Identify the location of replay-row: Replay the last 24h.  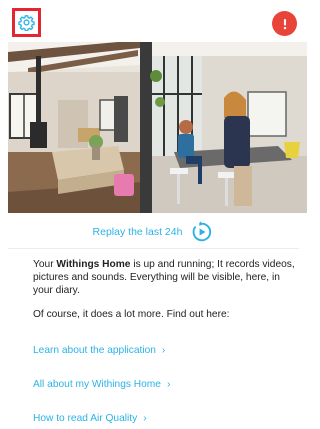
(153, 232).